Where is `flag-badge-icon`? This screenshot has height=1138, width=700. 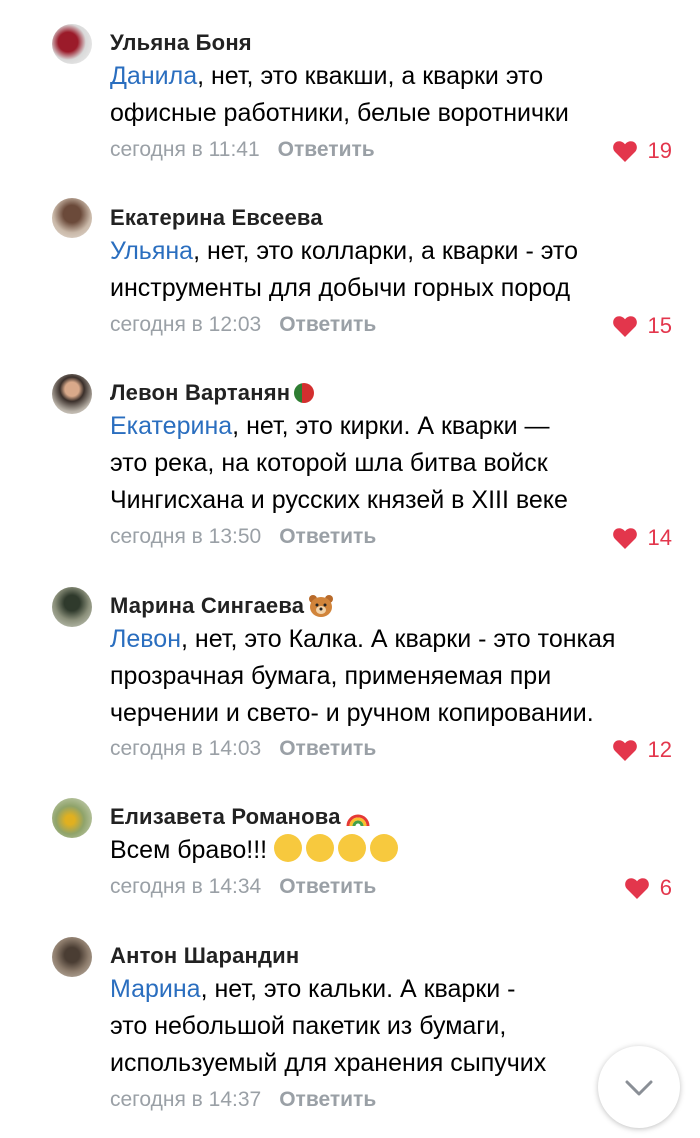
flag-badge-icon is located at coordinates (304, 393).